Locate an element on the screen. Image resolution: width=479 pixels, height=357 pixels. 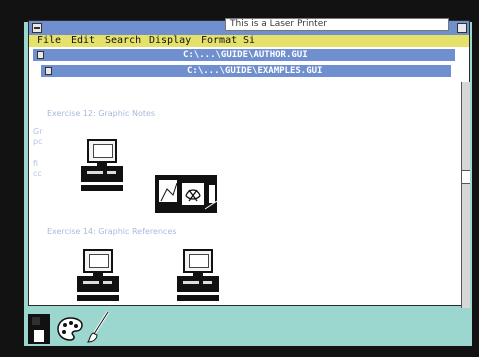
doc-title-author-text: C:\...\GUIDE\AUTHOR.GUI is located at coordinates (245, 55).